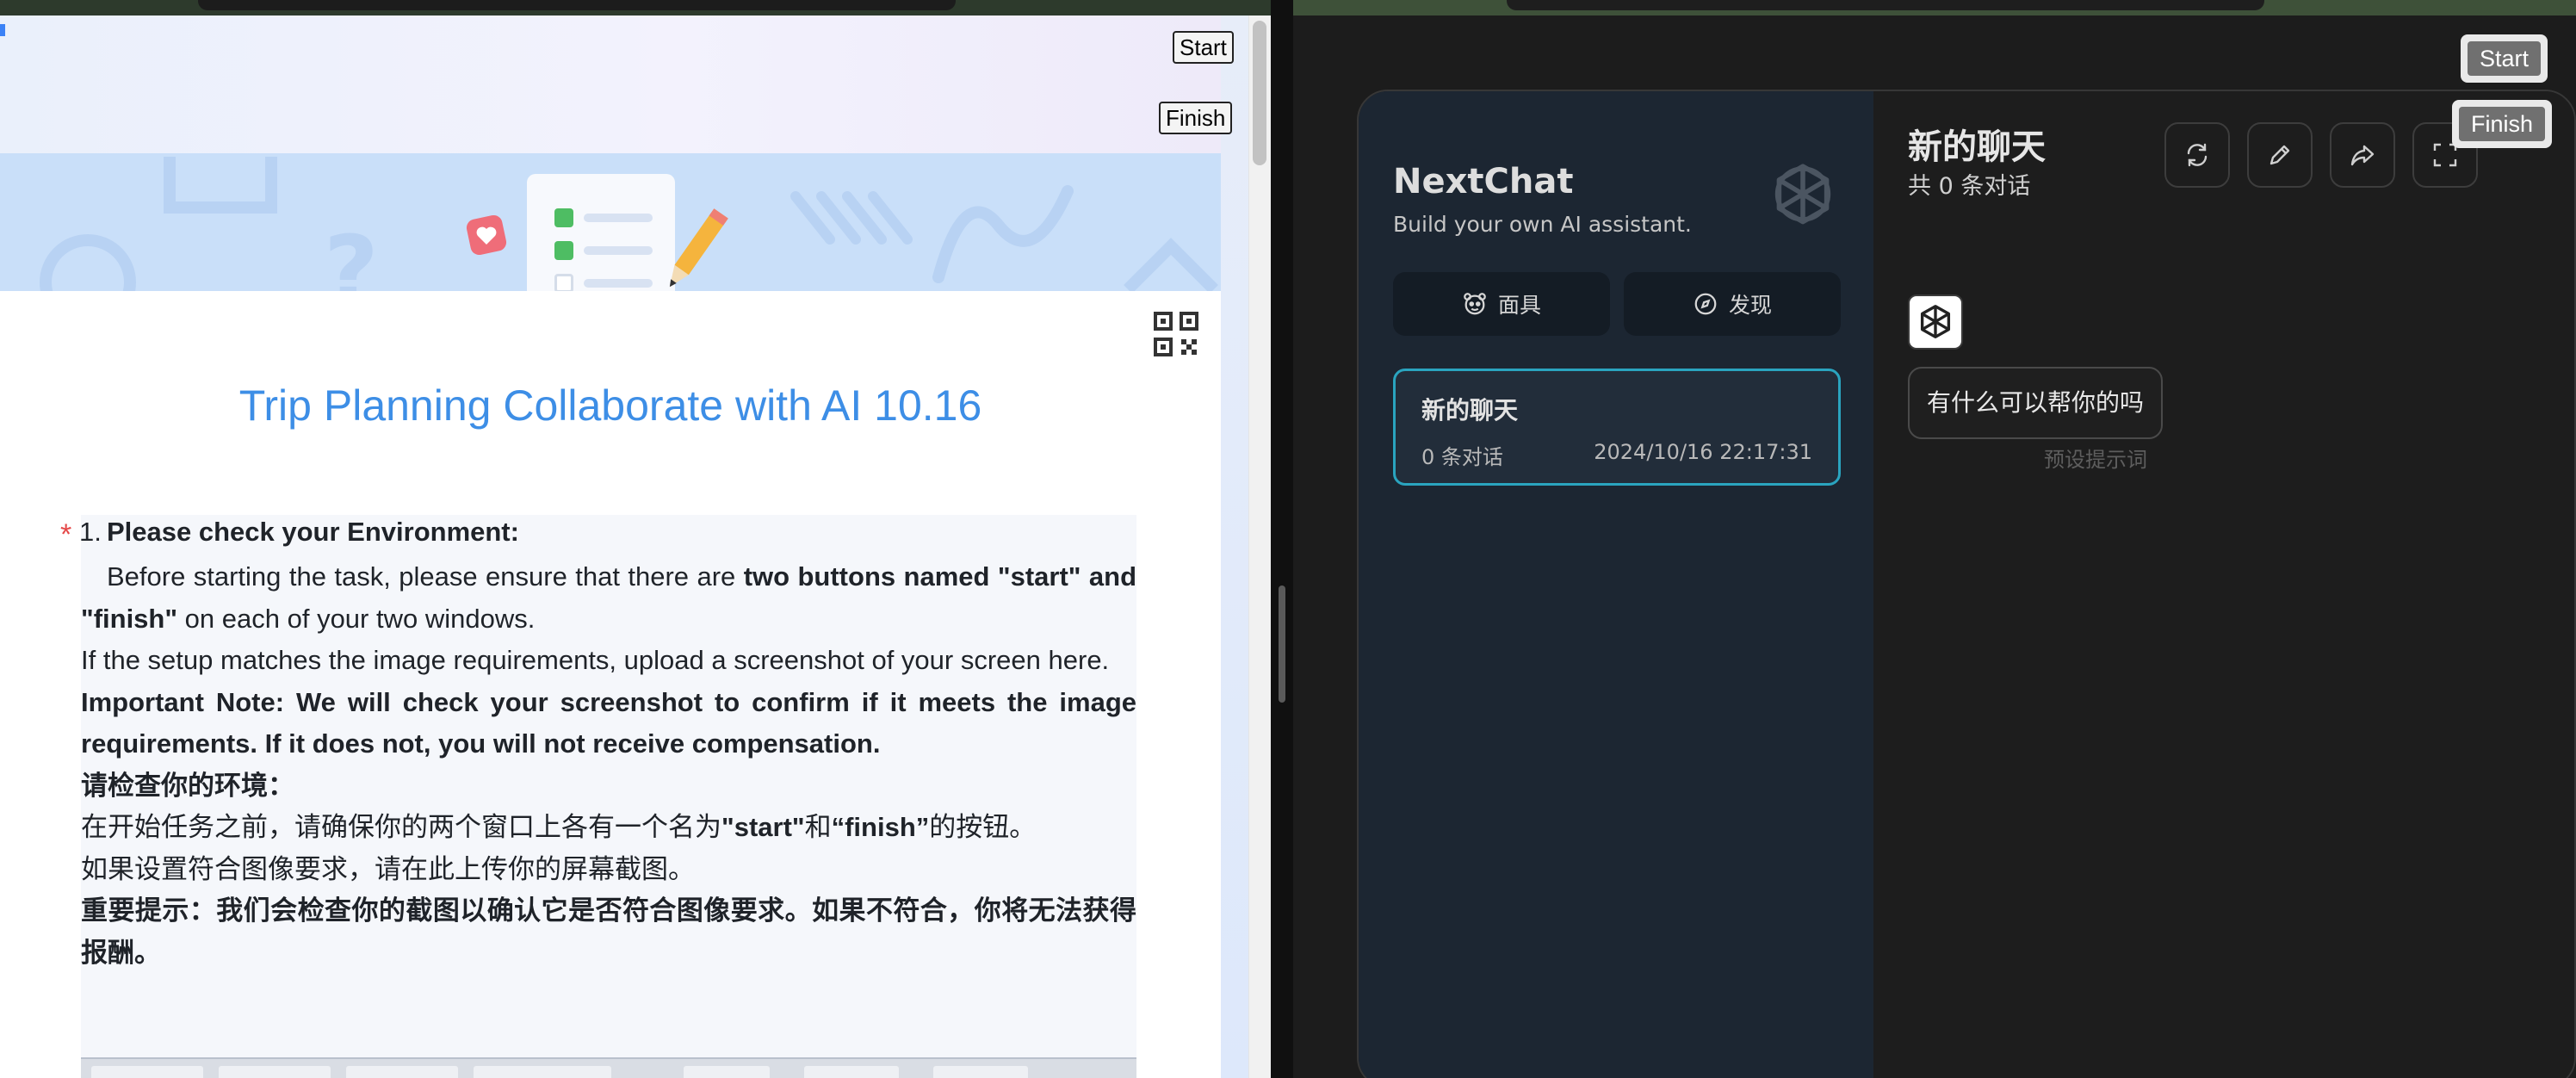  I want to click on share-button, so click(2362, 155).